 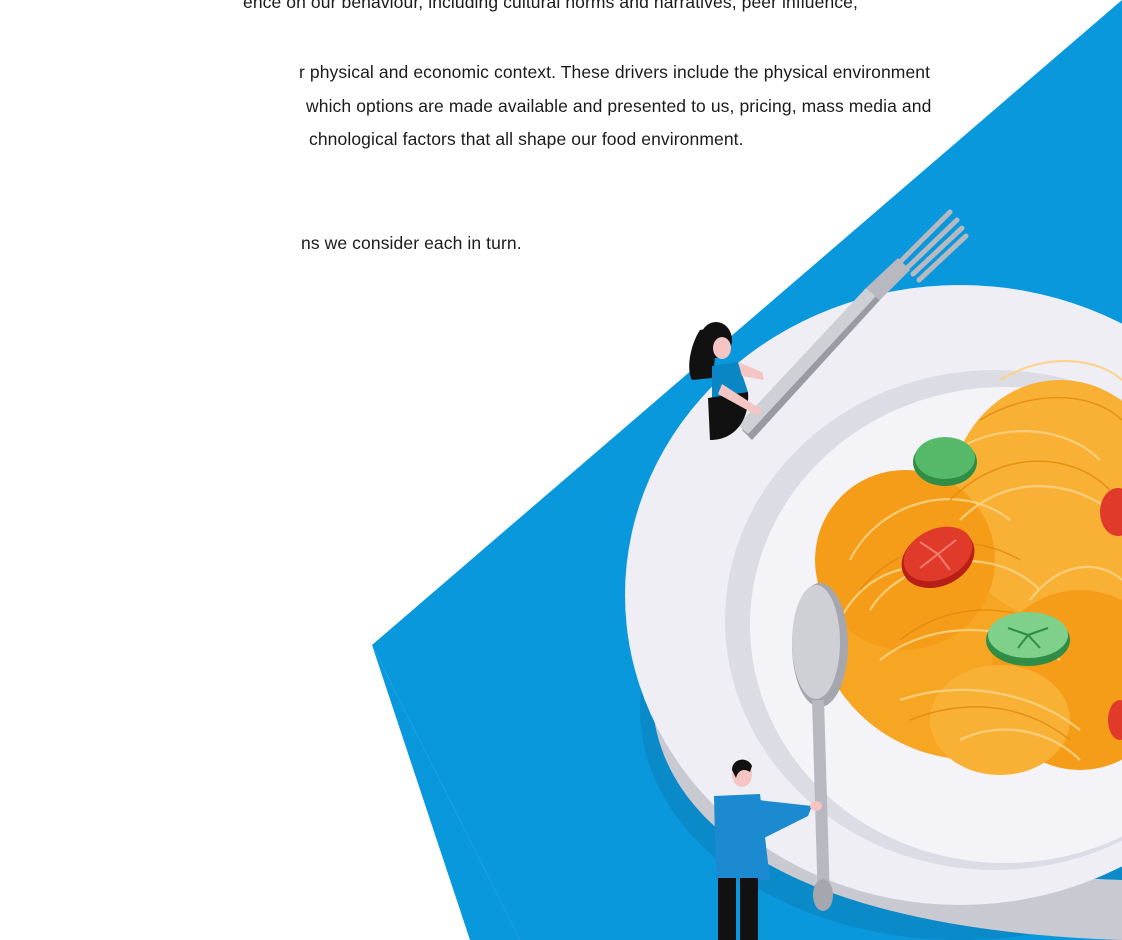 I want to click on cucumber-slice-icon, so click(x=1028, y=639).